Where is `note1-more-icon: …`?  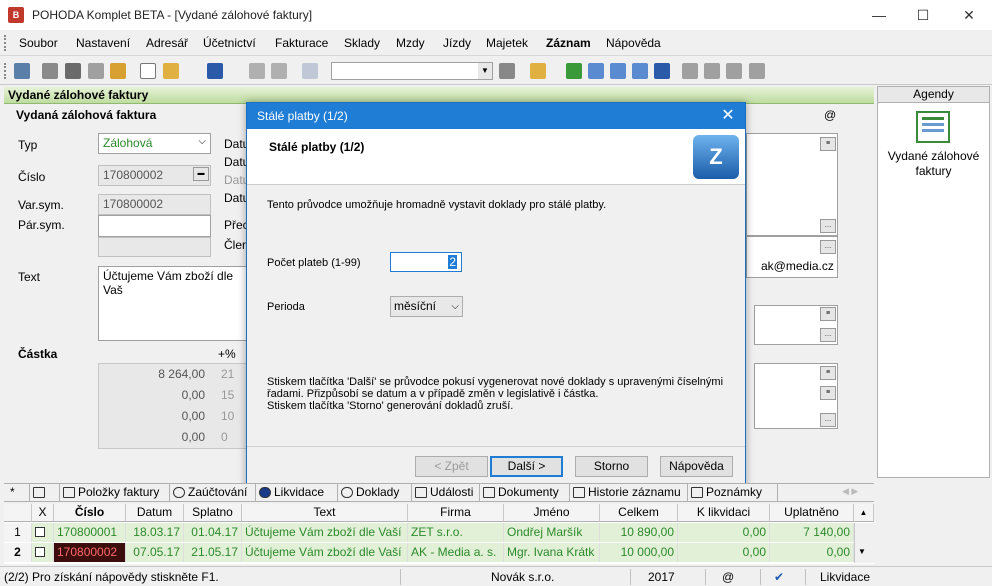
note1-more-icon: … is located at coordinates (828, 335).